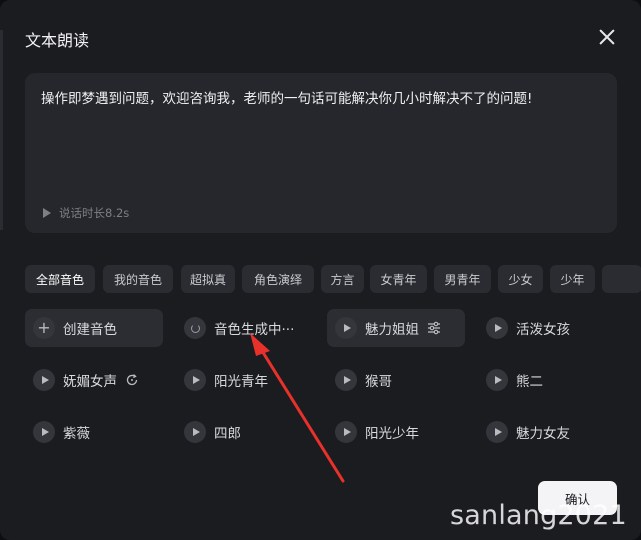 The width and height of the screenshot is (641, 540). I want to click on close-icon, so click(607, 37).